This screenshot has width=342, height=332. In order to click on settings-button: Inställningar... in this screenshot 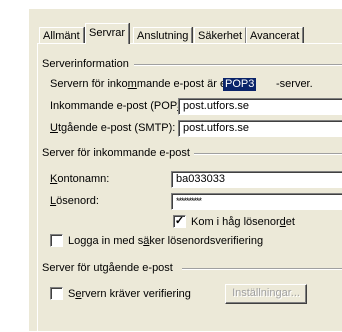, I will do `click(266, 294)`.